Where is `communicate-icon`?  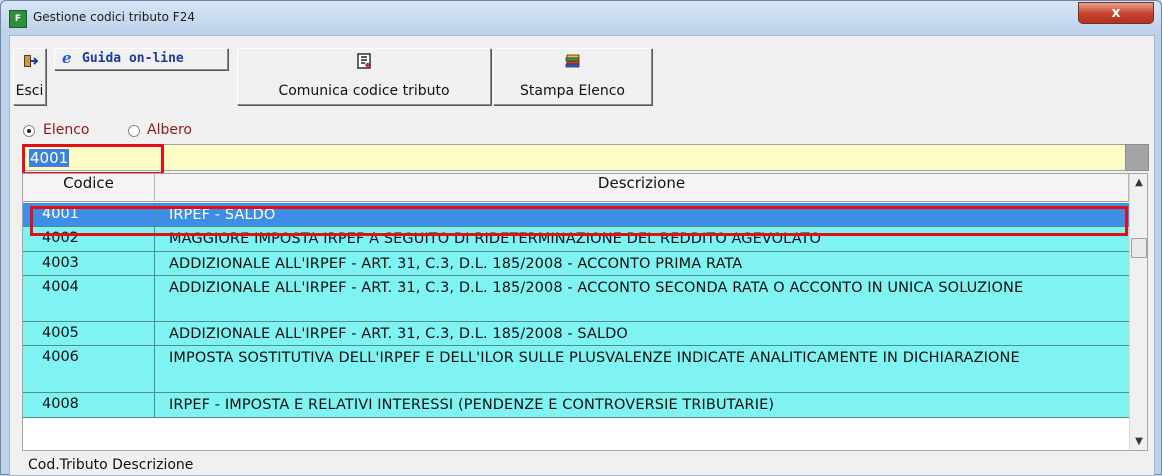
communicate-icon is located at coordinates (364, 61).